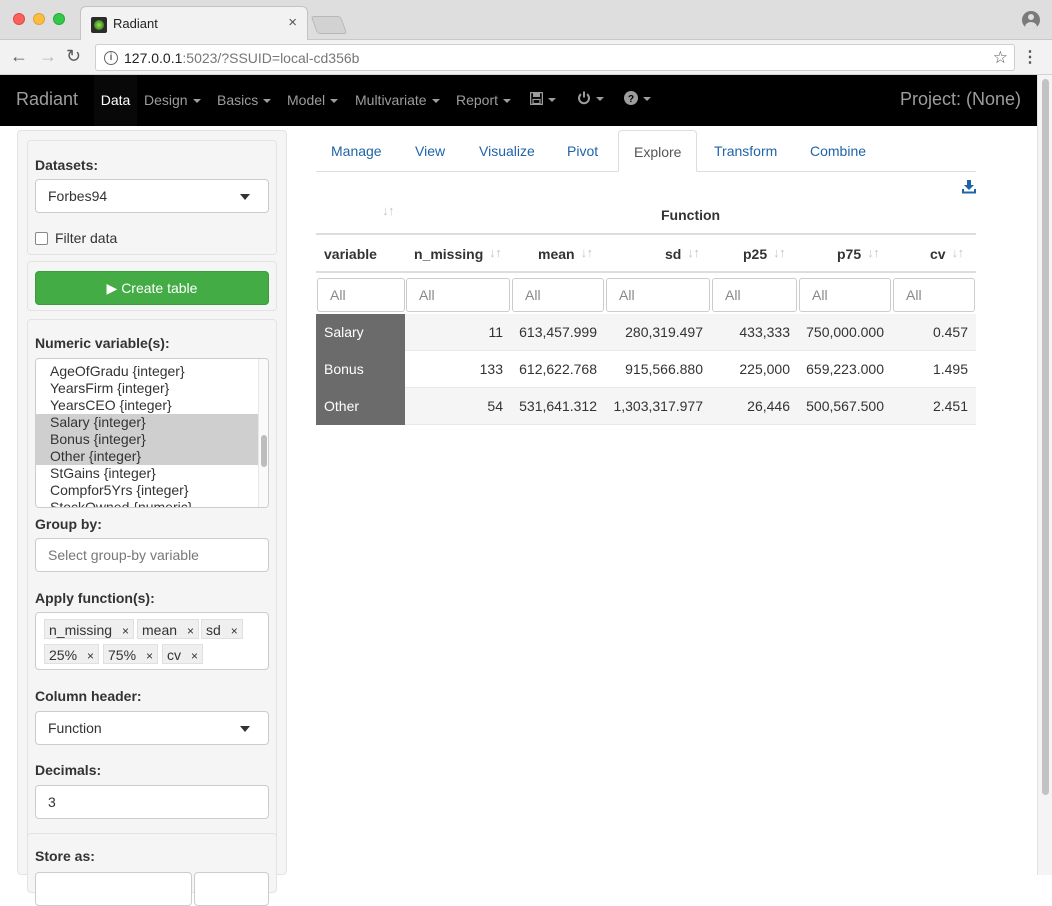  What do you see at coordinates (495, 406) in the screenshot?
I see `table-cell: 54` at bounding box center [495, 406].